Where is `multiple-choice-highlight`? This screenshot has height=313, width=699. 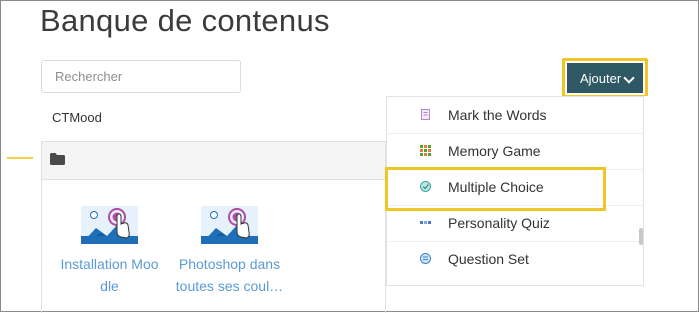 multiple-choice-highlight is located at coordinates (495, 189).